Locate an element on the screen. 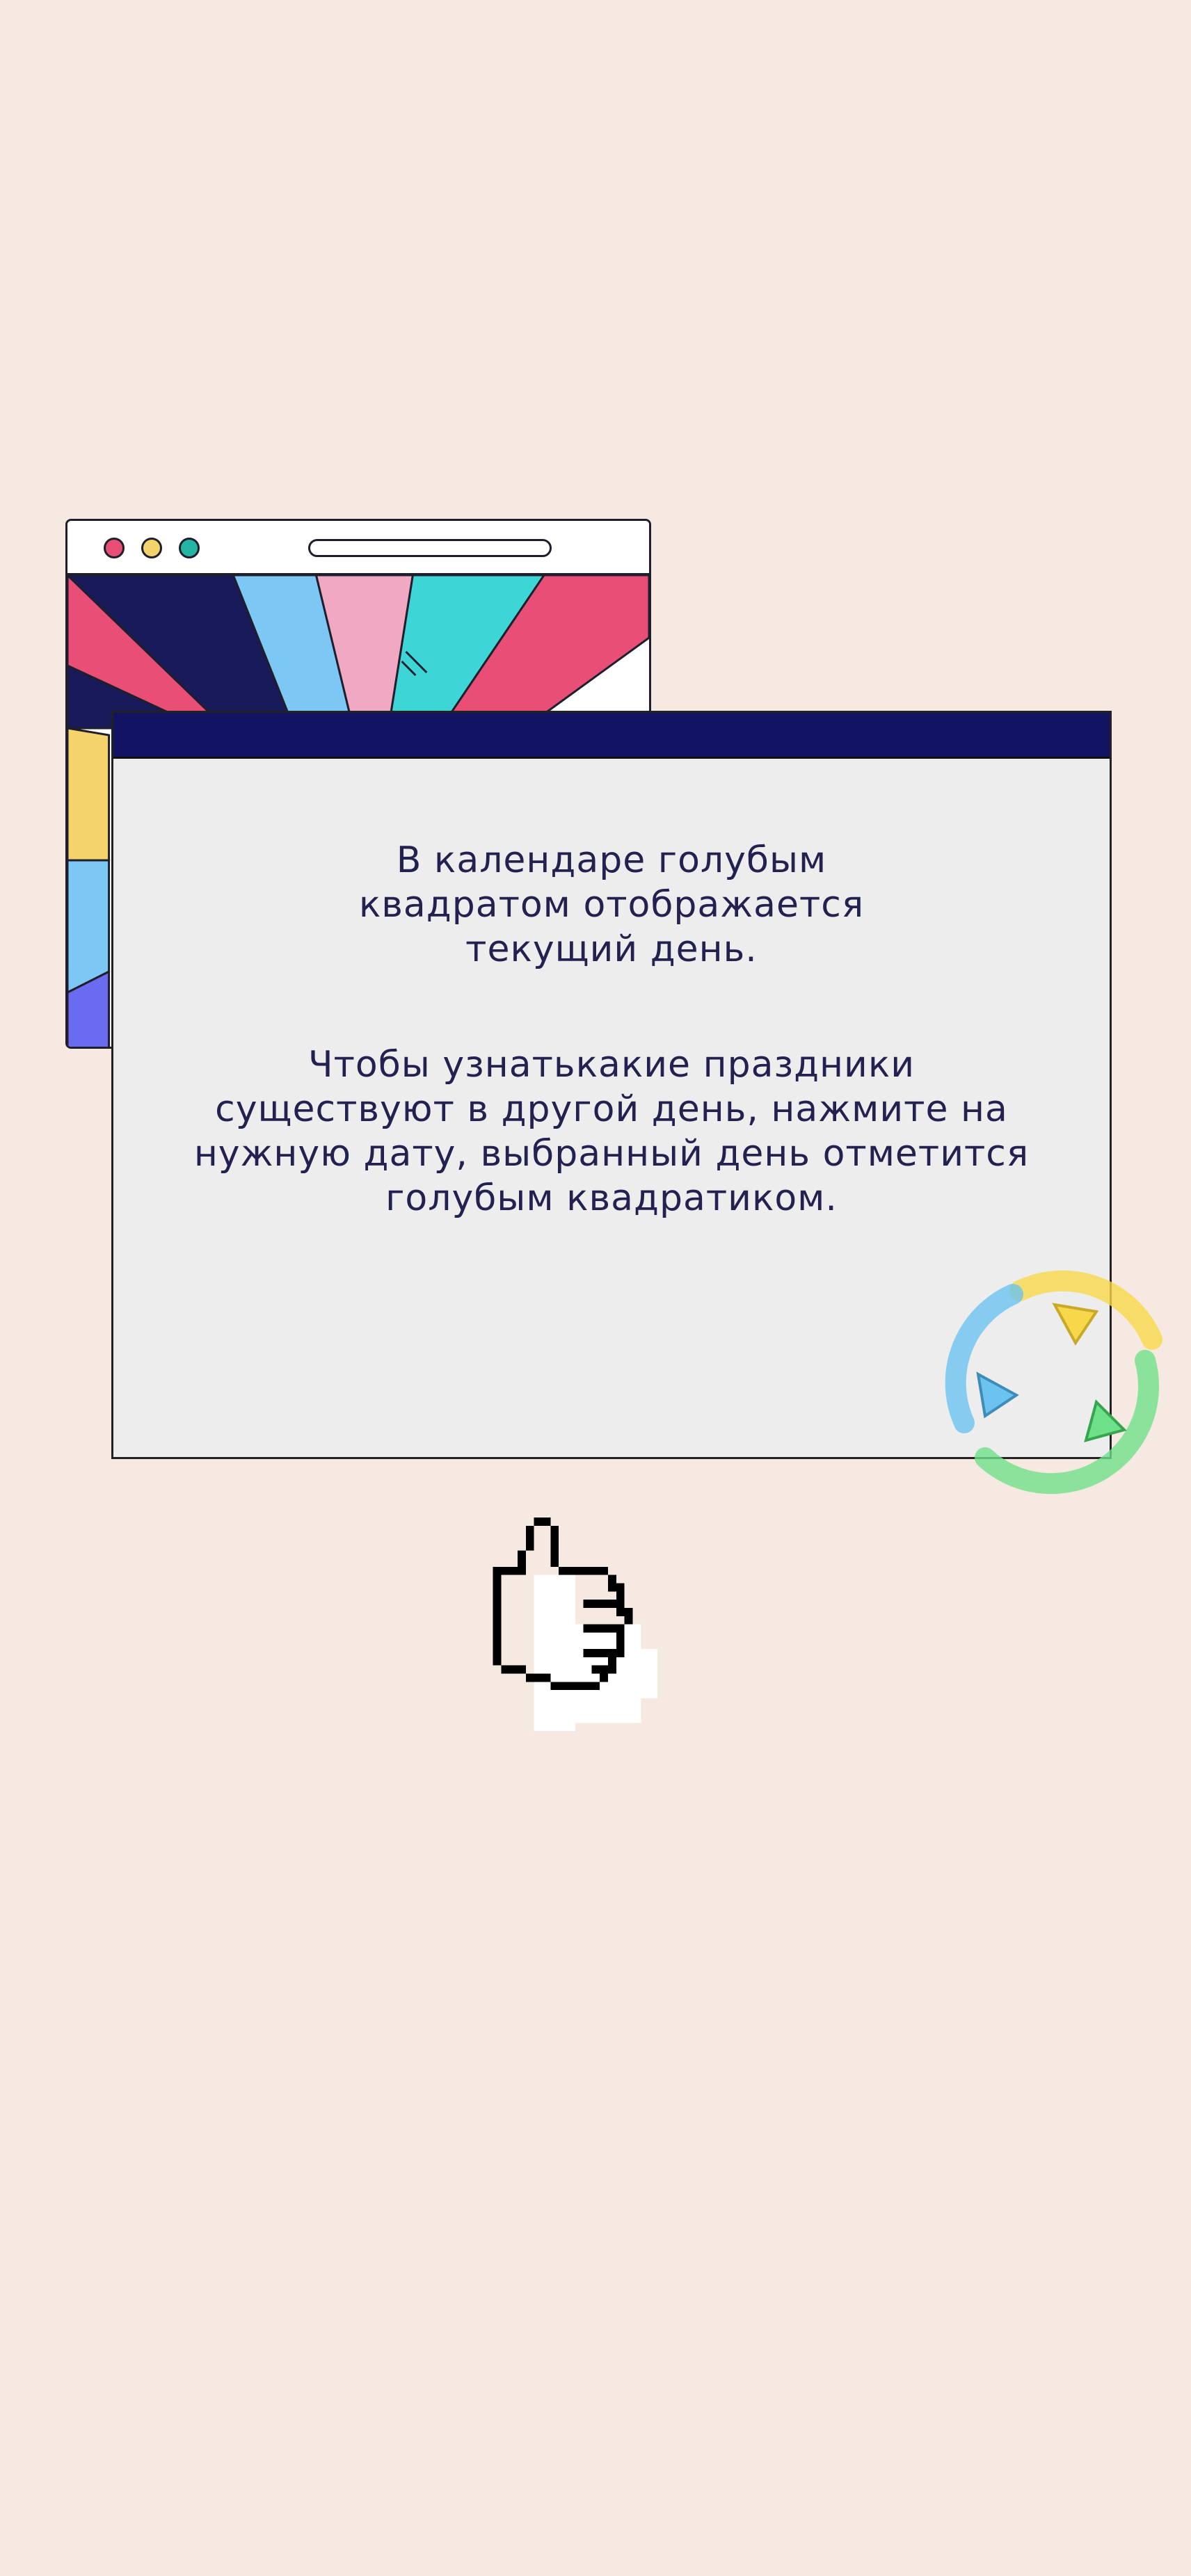 The width and height of the screenshot is (1191, 2576). thumbs-up-hand-cursor-icon is located at coordinates (575, 1625).